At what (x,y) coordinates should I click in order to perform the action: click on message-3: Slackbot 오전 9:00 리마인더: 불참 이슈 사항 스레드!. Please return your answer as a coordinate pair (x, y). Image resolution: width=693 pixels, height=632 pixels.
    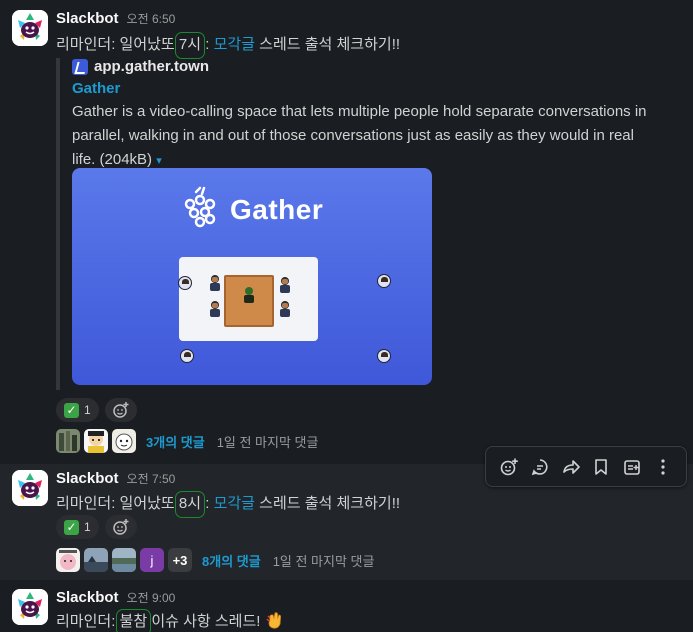
    Looking at the image, I should click on (346, 609).